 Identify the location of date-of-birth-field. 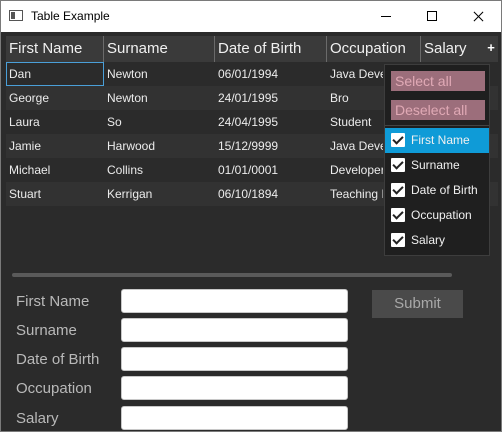
(234, 359).